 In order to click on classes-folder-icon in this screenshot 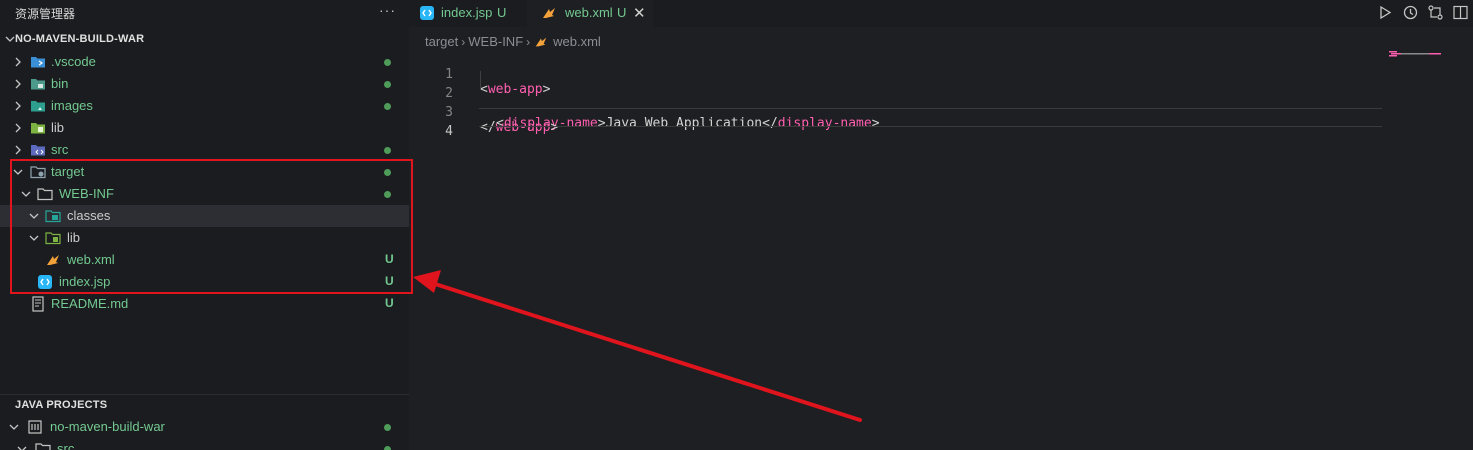, I will do `click(53, 216)`.